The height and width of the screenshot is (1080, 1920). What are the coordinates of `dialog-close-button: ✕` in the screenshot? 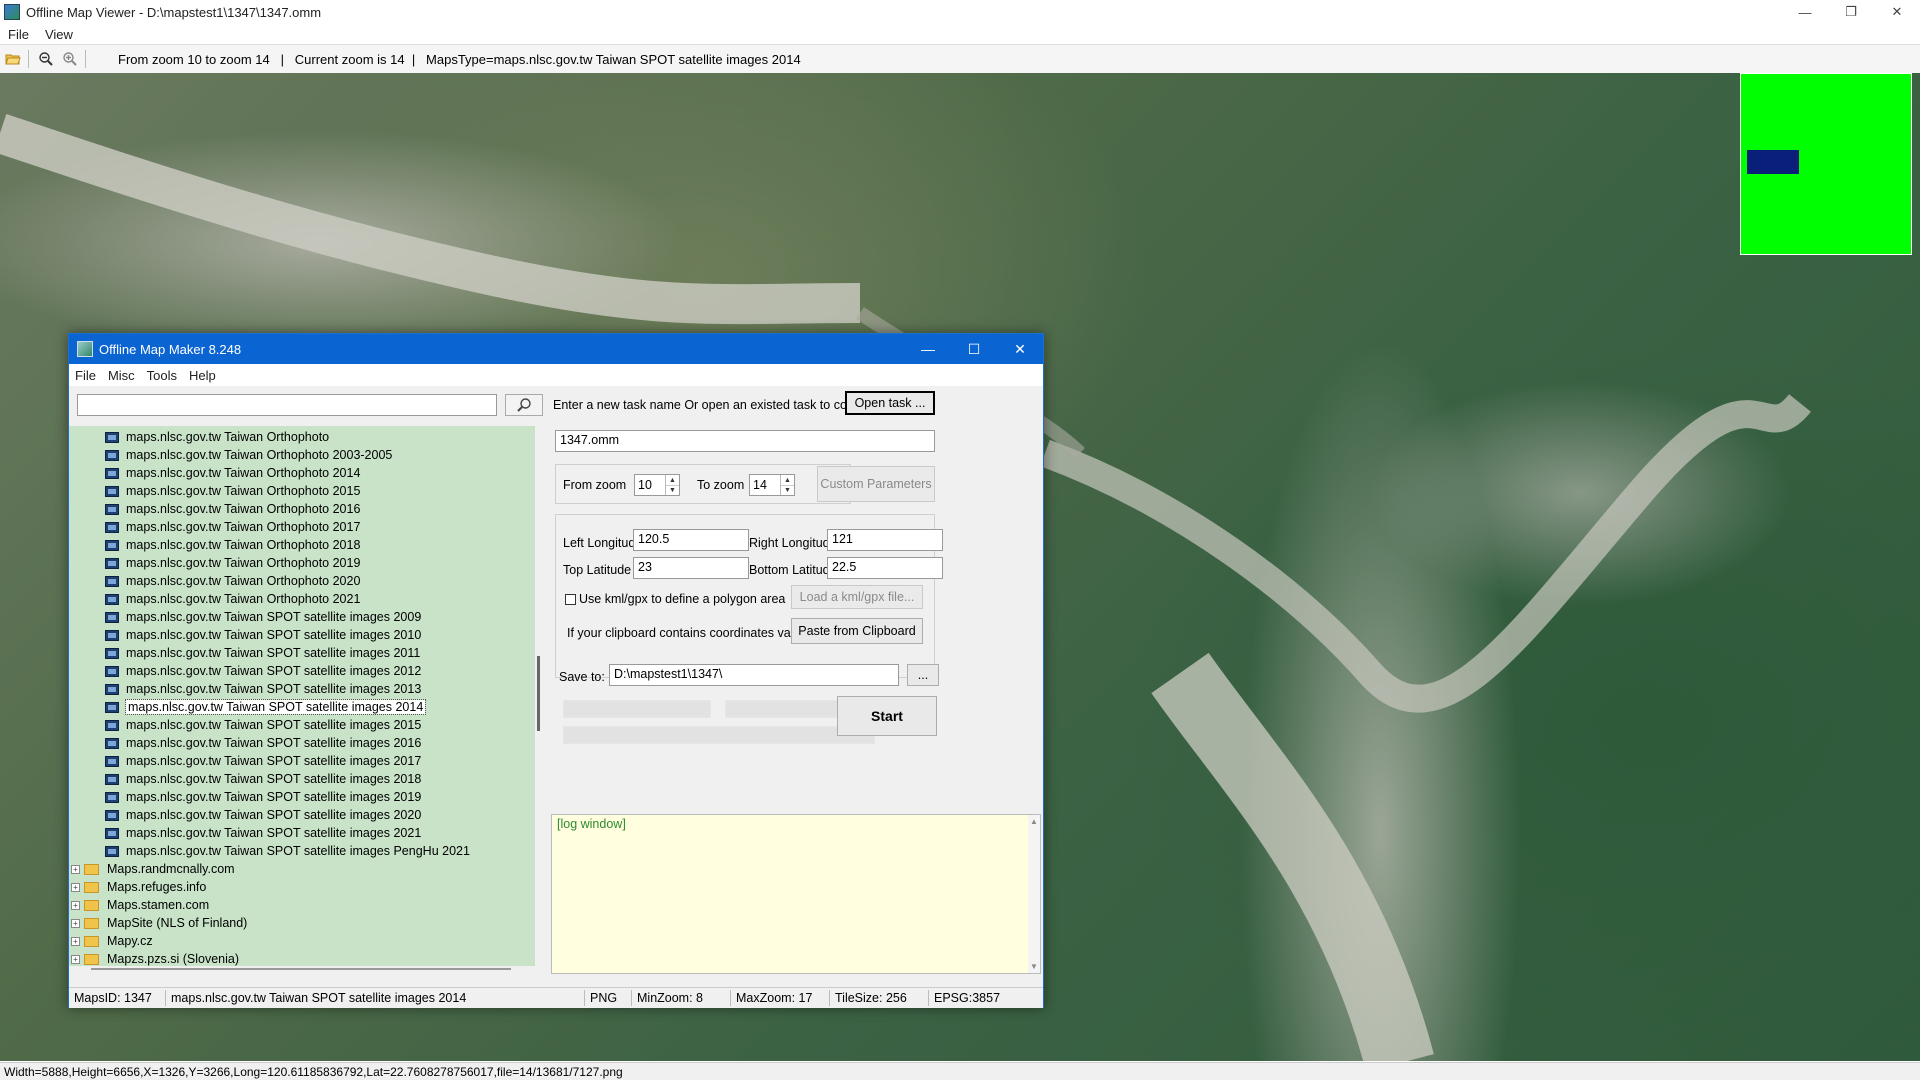 It's located at (1020, 349).